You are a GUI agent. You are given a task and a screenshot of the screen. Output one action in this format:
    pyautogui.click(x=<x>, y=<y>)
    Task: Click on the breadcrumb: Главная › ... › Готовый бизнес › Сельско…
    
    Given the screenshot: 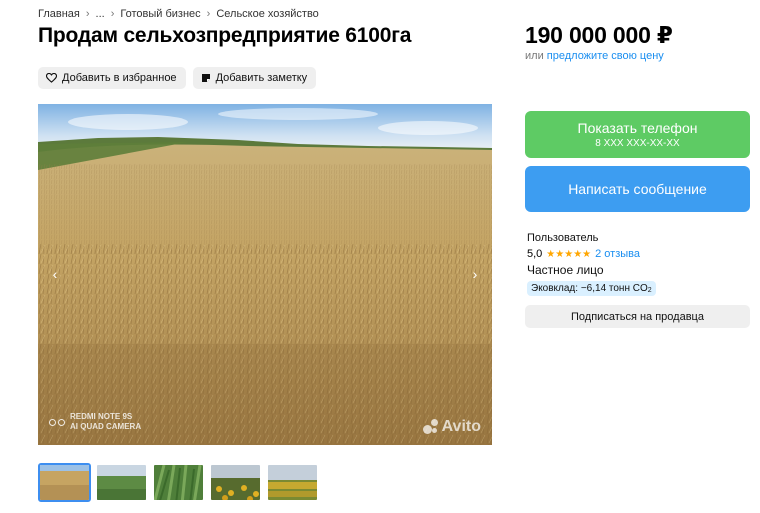 What is the action you would take?
    pyautogui.click(x=178, y=14)
    